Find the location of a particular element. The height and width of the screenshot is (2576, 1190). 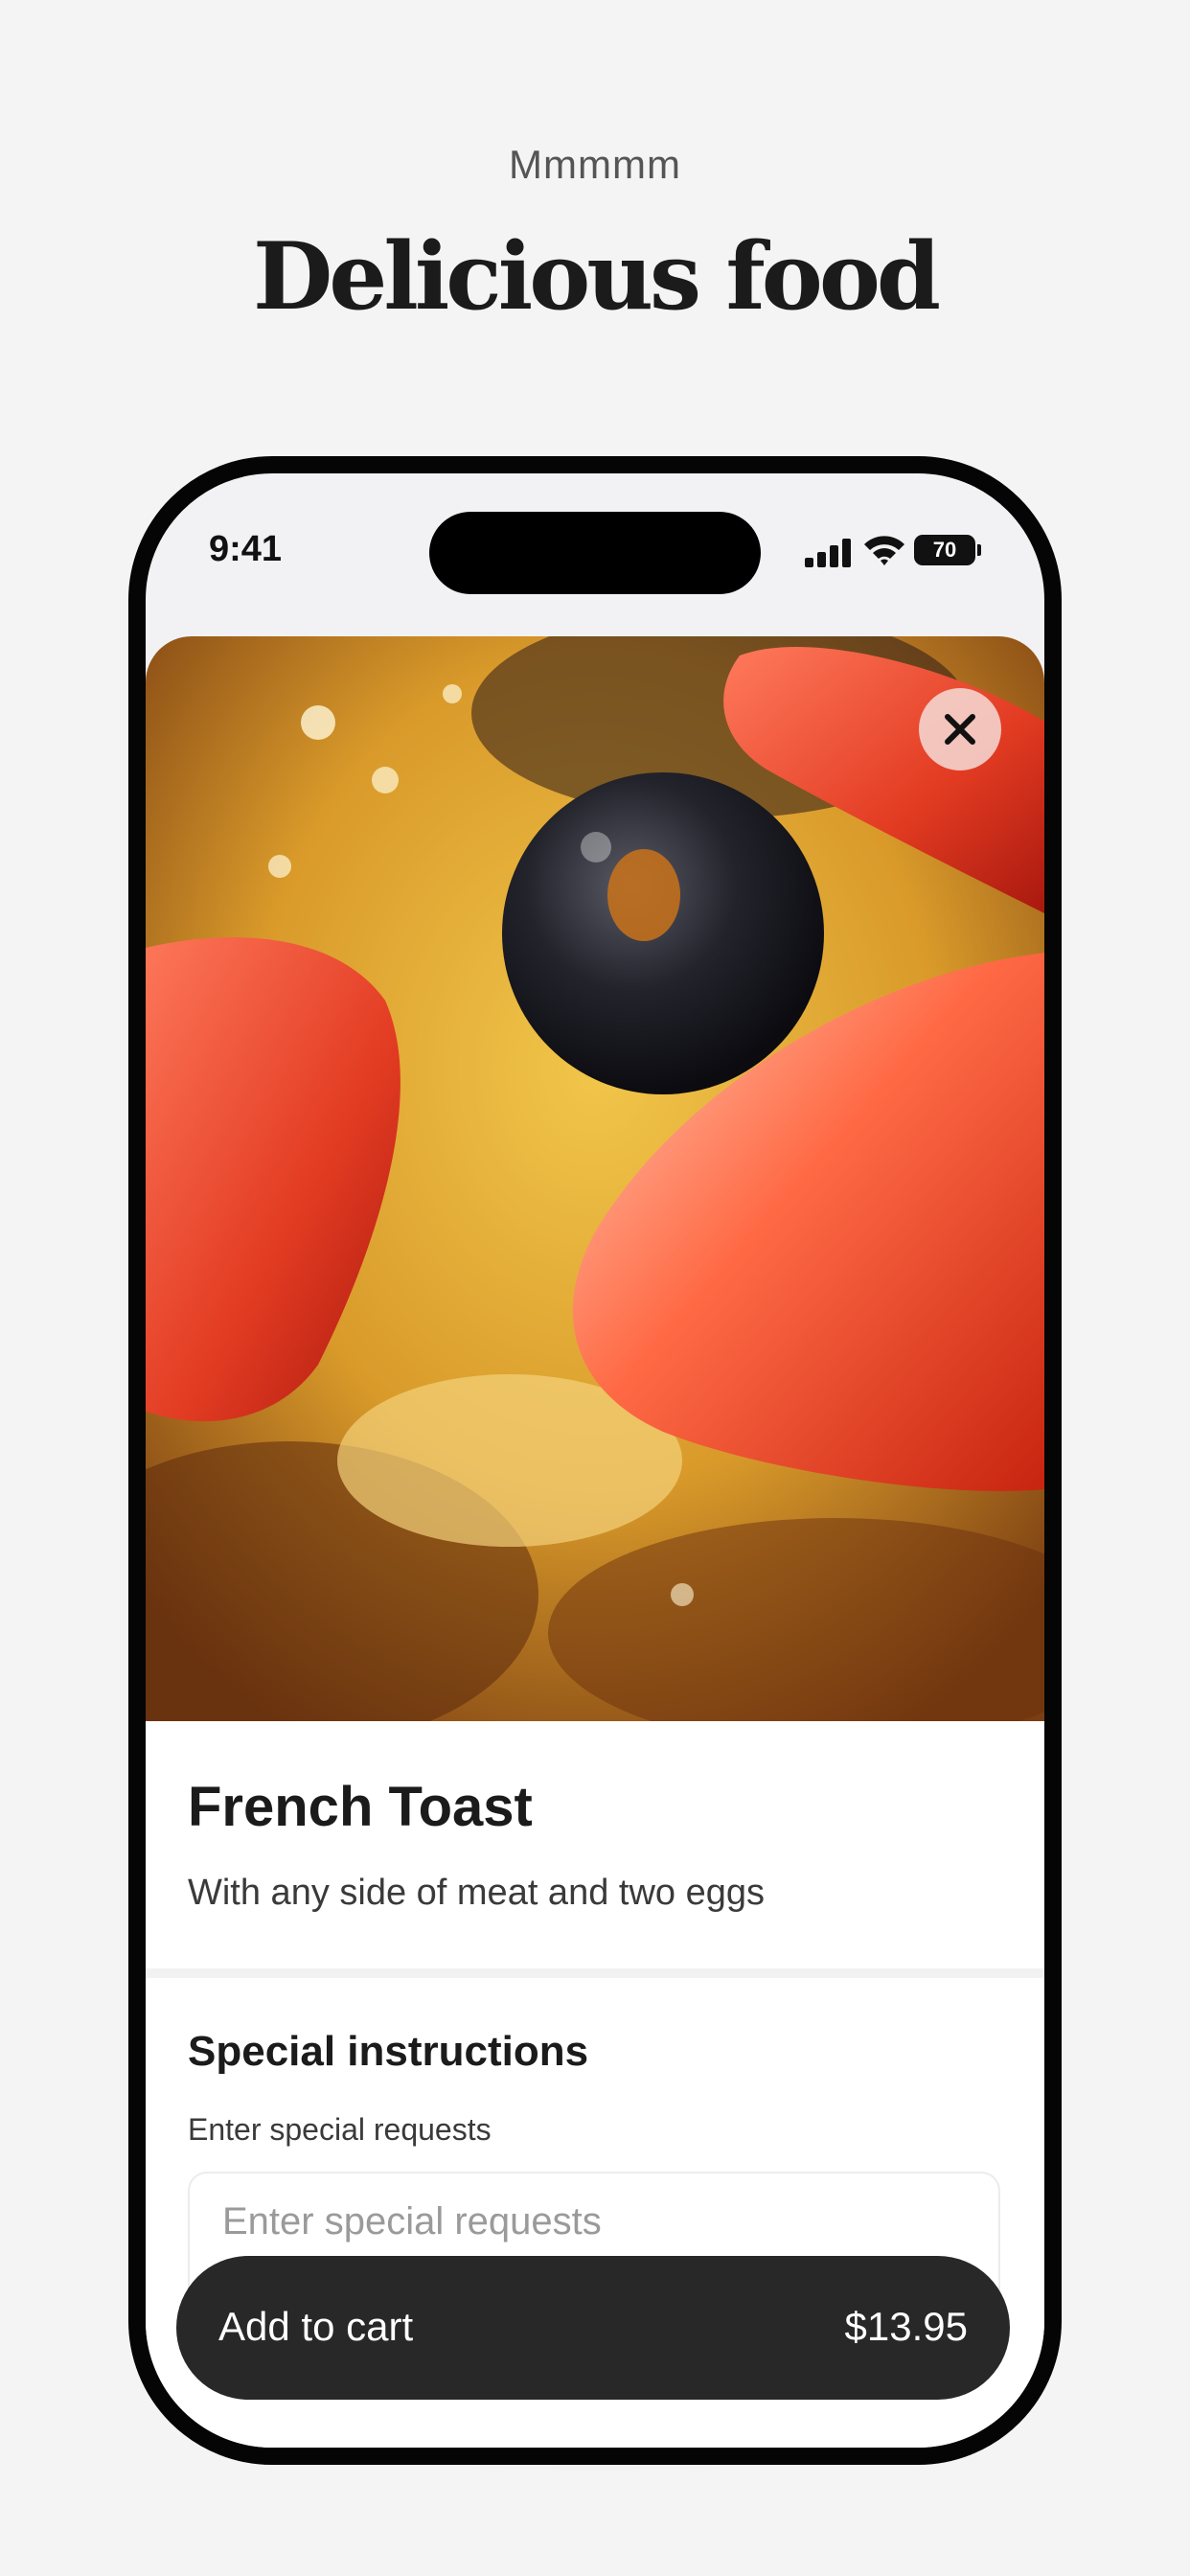

wifi-icon is located at coordinates (884, 550).